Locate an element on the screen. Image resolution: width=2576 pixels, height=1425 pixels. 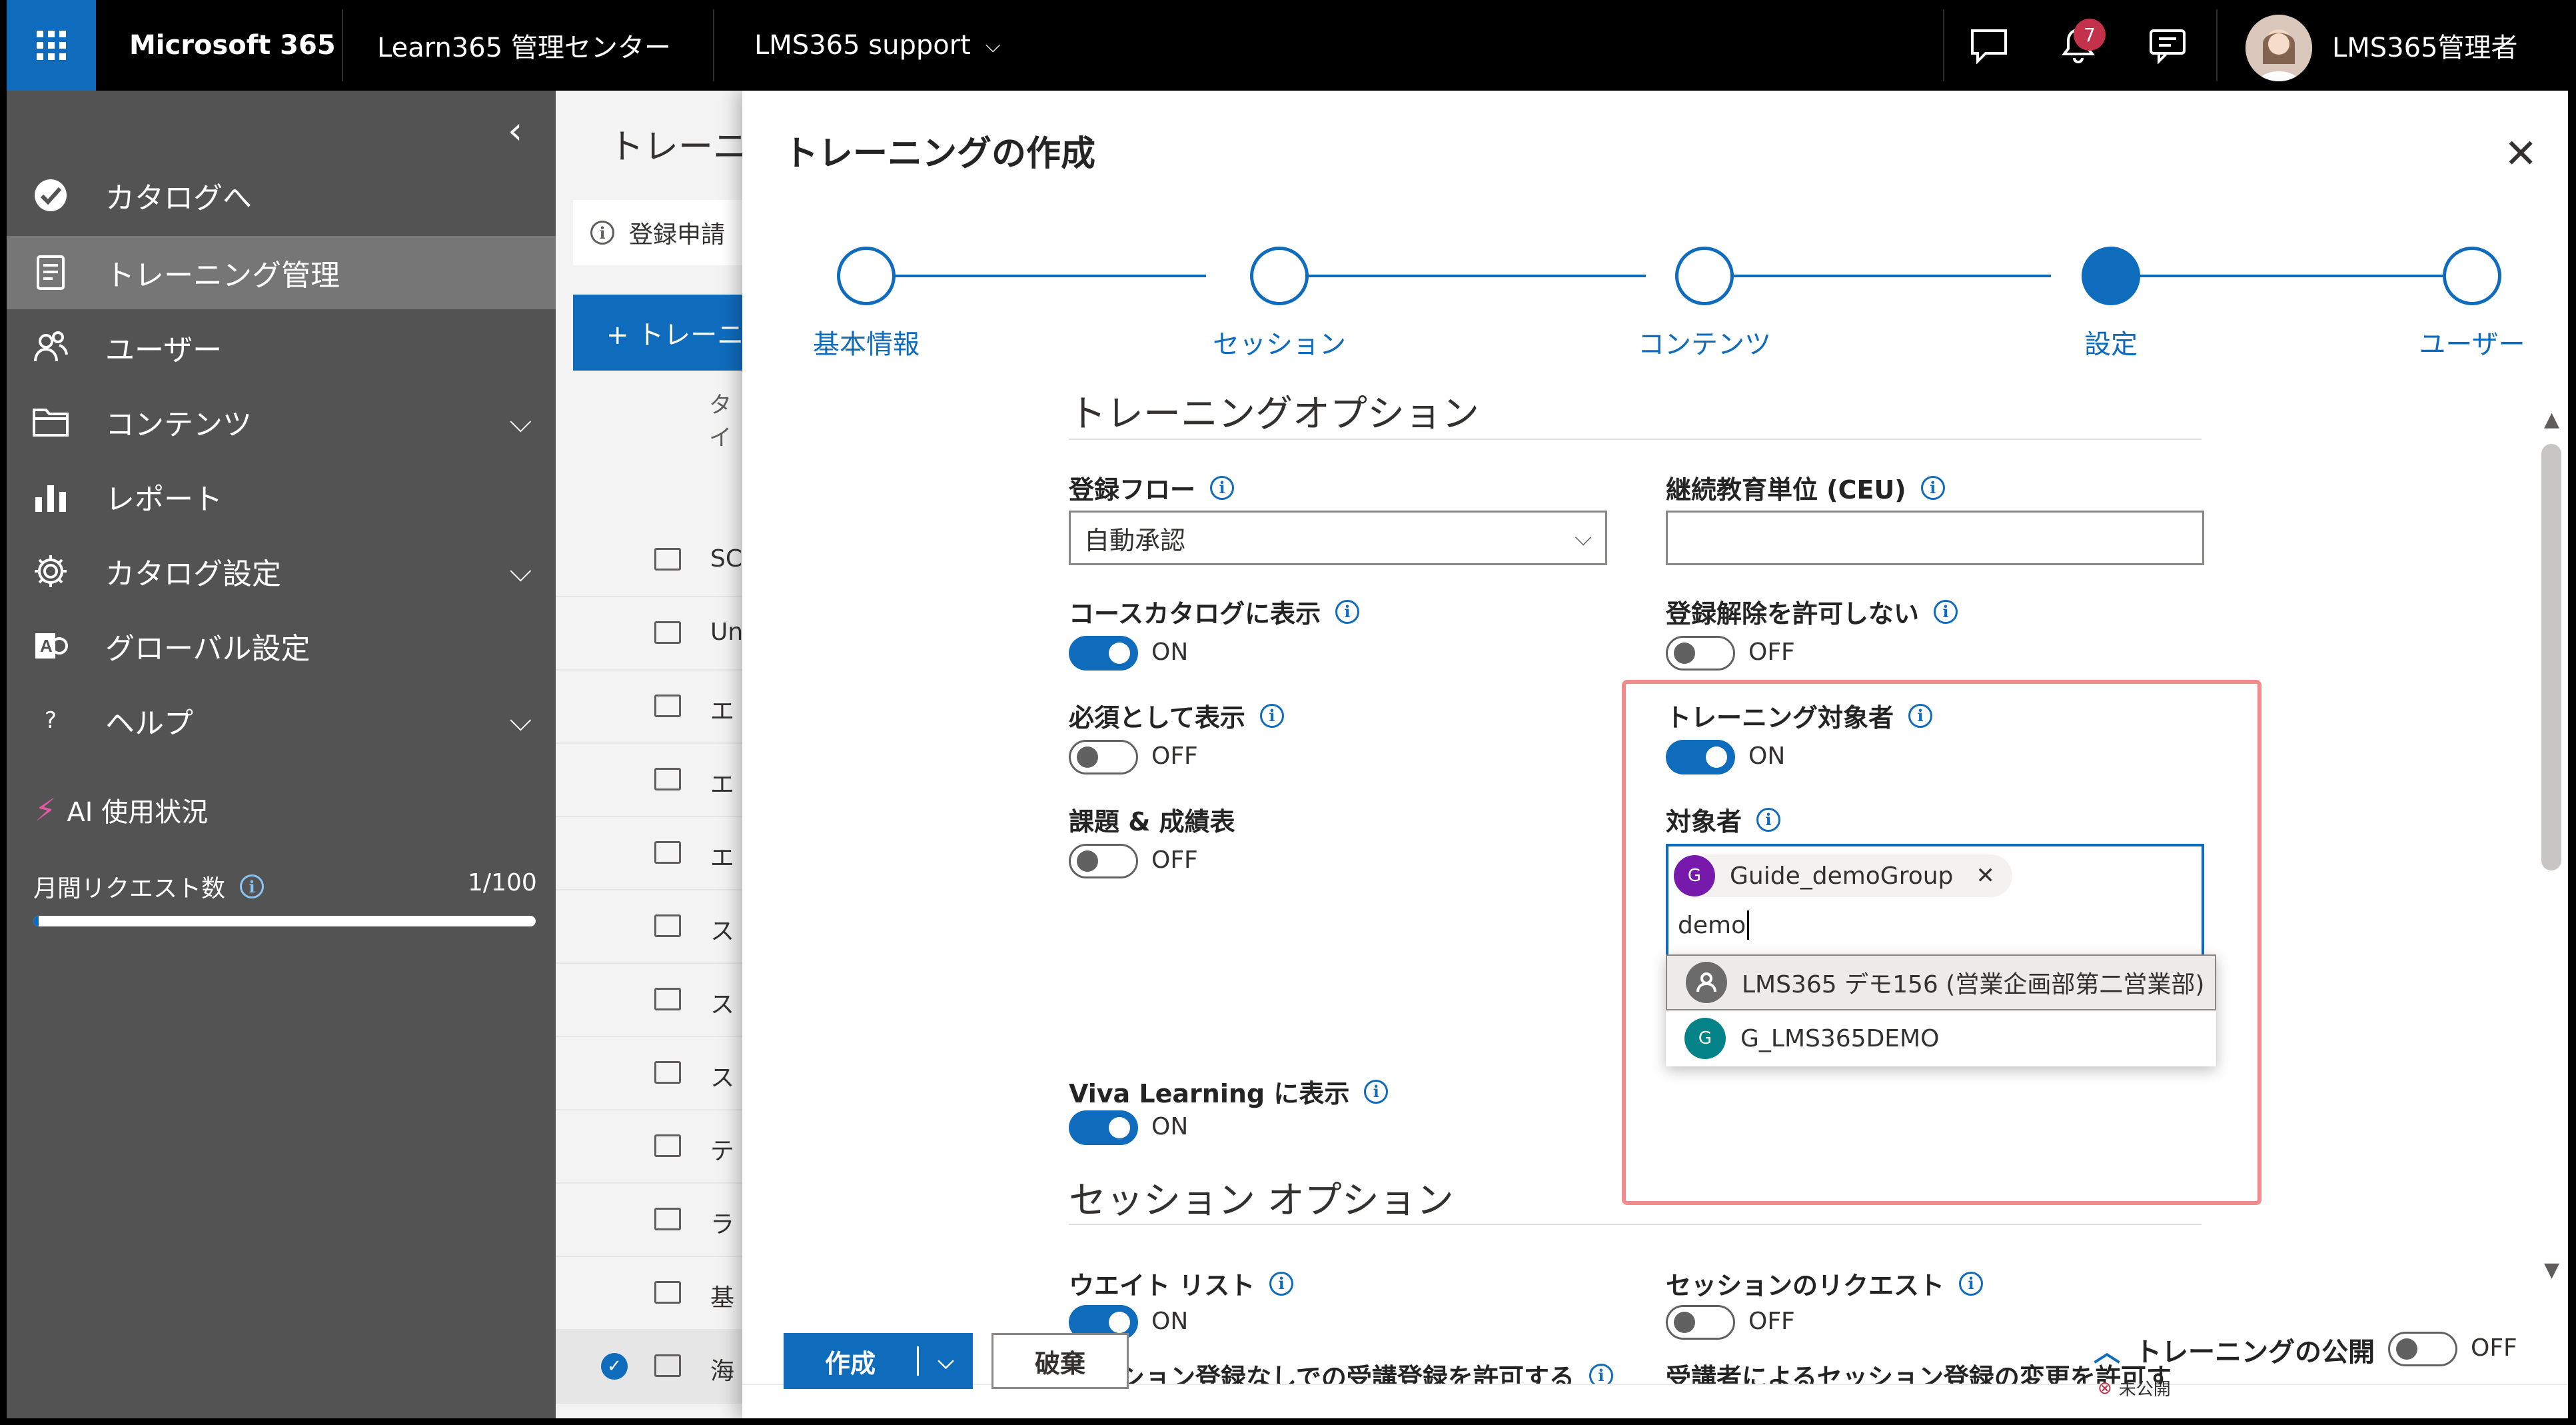
step-content is located at coordinates (1705, 276).